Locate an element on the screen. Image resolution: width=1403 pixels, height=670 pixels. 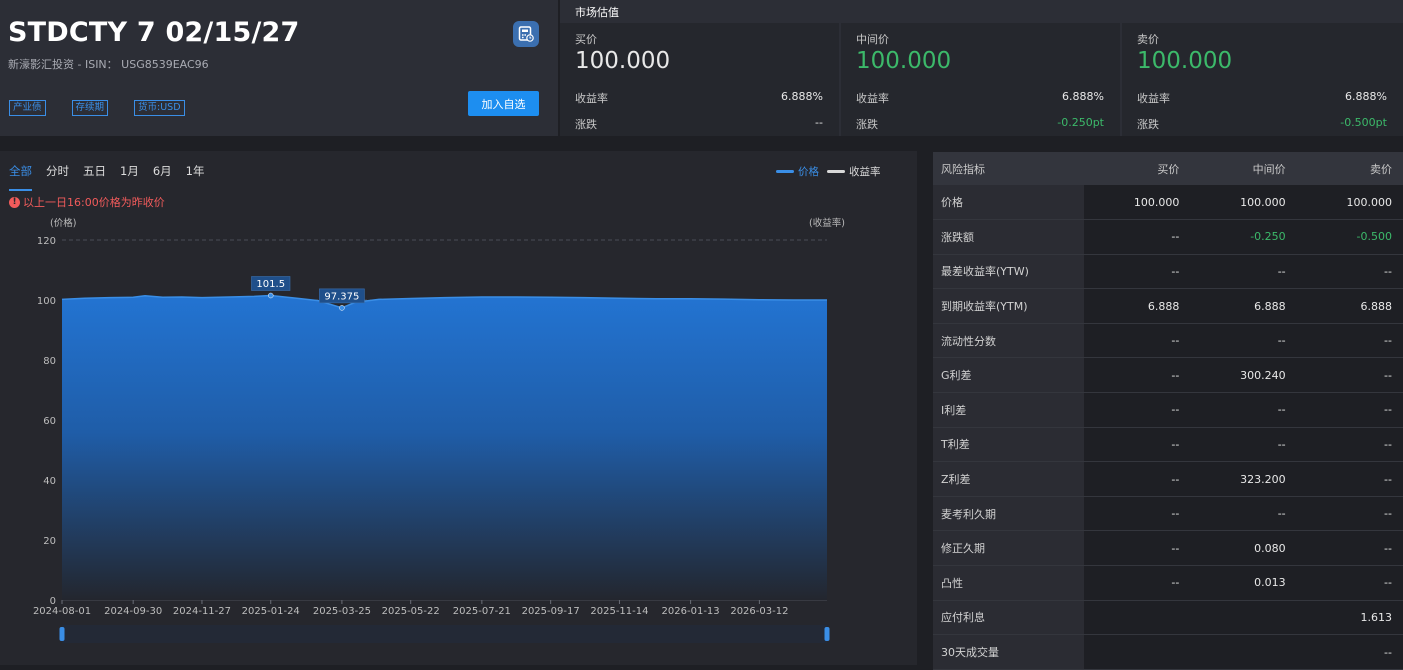
risk-cell-mid: 300.240 is located at coordinates (1243, 375).